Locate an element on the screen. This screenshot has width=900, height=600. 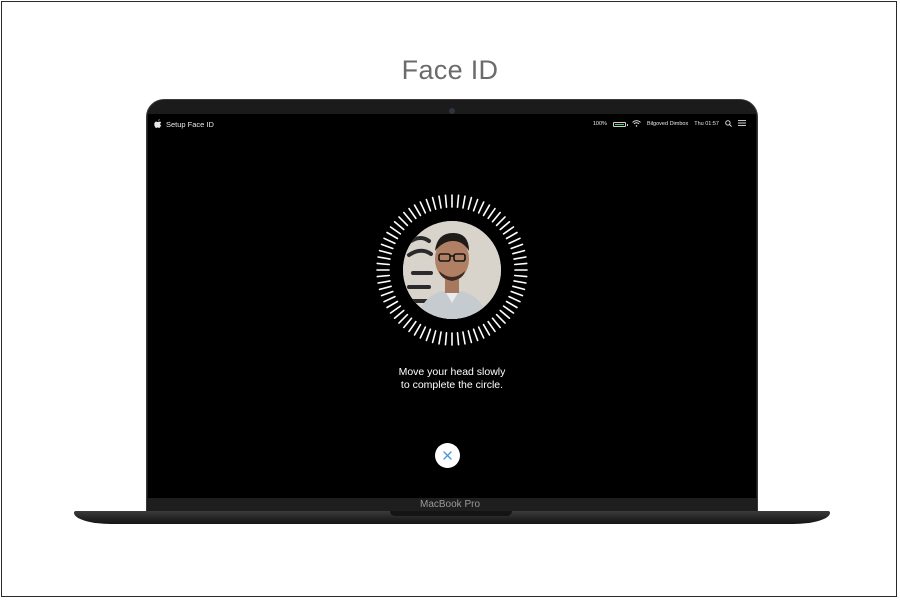
page-title: Face ID is located at coordinates (450, 70).